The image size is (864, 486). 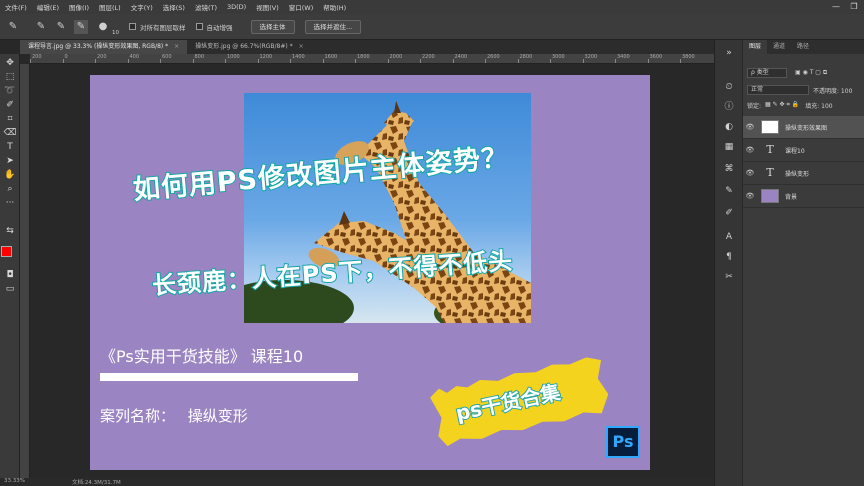 I want to click on tab-paths: 路径, so click(x=803, y=47).